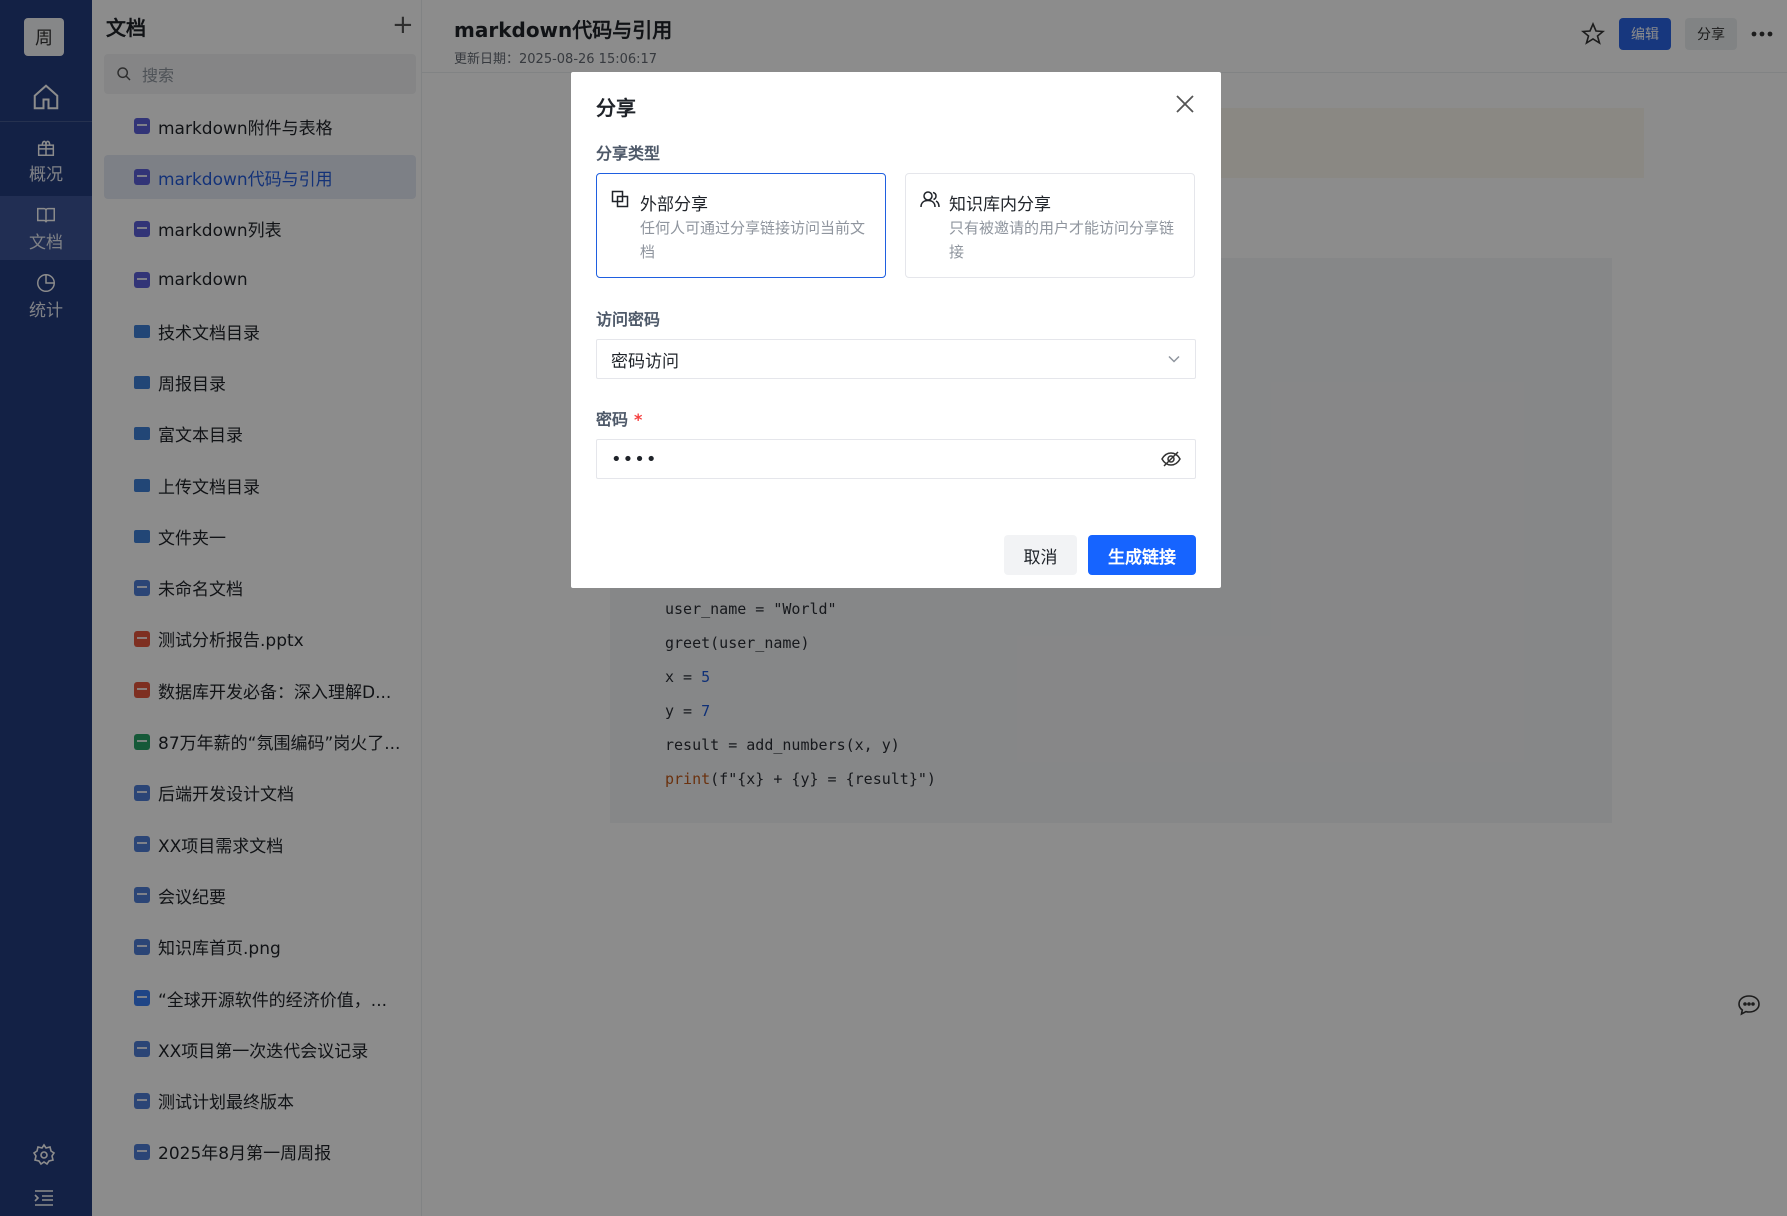 This screenshot has height=1216, width=1787. I want to click on access-mode-value: 密码访问, so click(645, 361).